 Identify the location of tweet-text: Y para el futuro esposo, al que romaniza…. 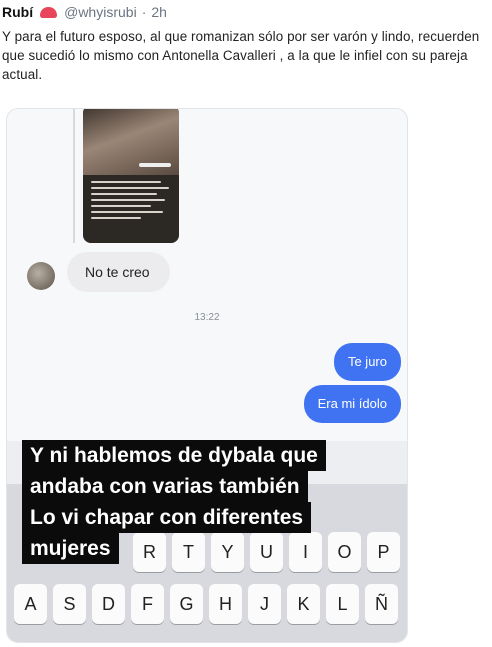
(241, 55).